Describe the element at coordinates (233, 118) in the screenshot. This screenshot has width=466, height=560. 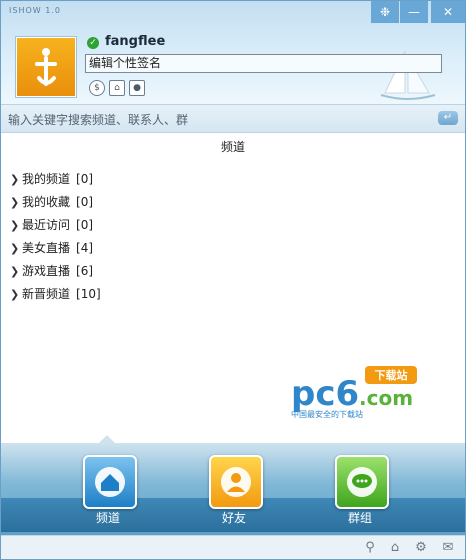
I see `search-bar: 输入关键字搜索频道、联系人、群 ↵` at that location.